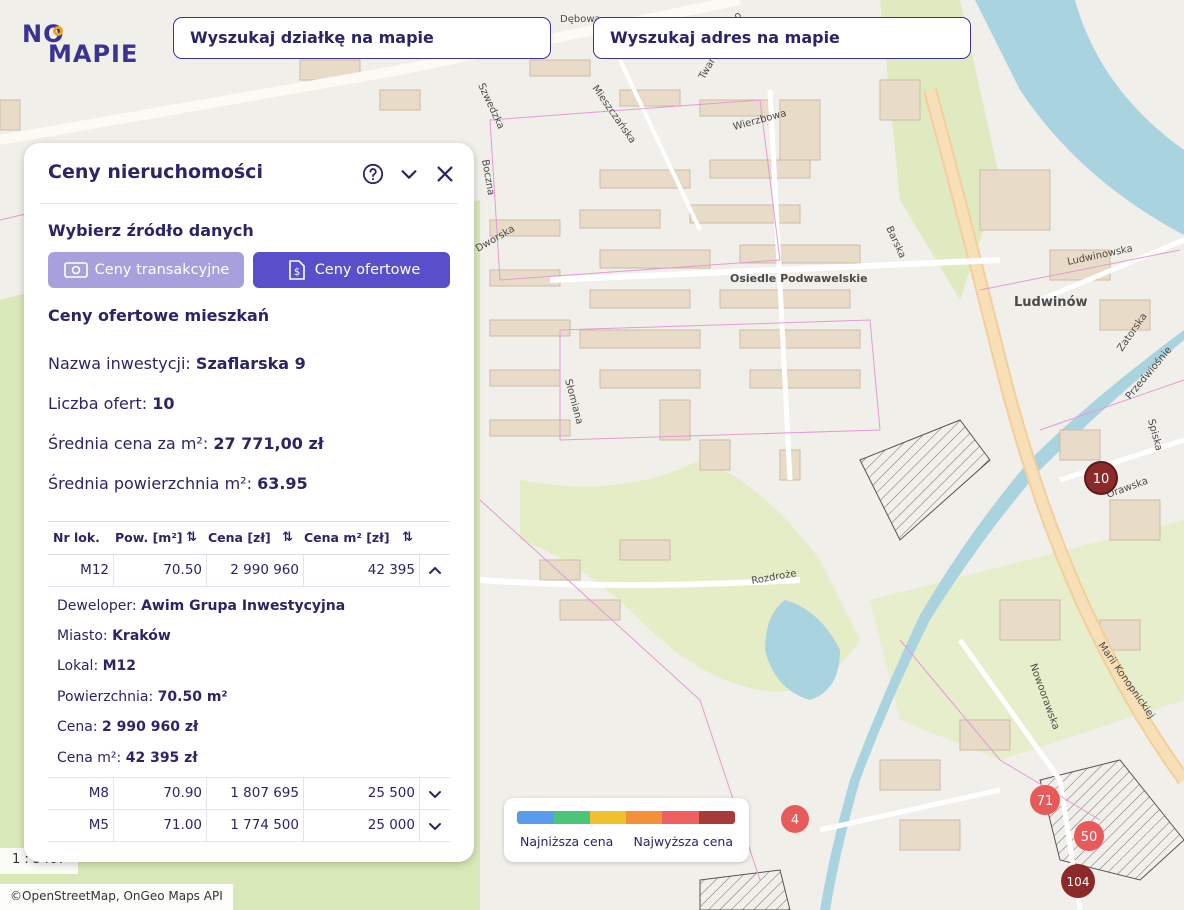 Image resolution: width=1184 pixels, height=910 pixels. Describe the element at coordinates (78, 666) in the screenshot. I see `detail-label: Lokal:` at that location.